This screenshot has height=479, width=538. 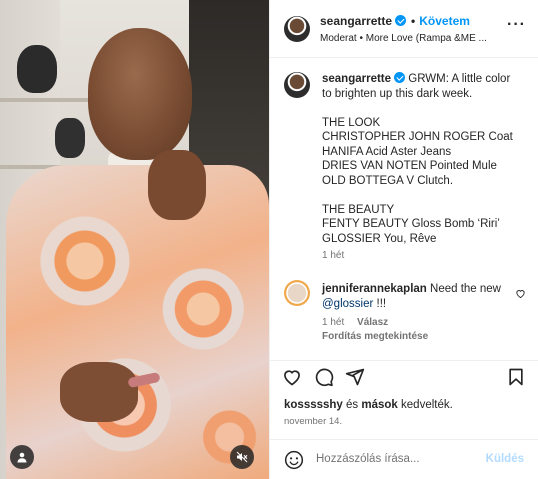 What do you see at coordinates (294, 460) in the screenshot?
I see `emoji-icon` at bounding box center [294, 460].